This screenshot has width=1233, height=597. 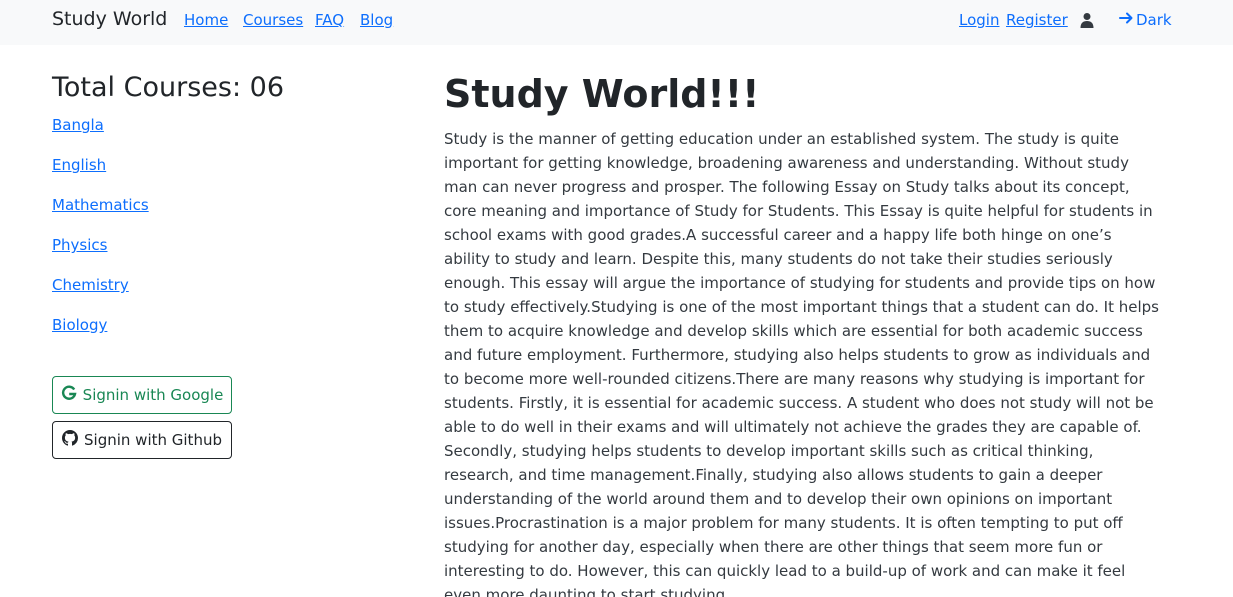 I want to click on github-icon, so click(x=70, y=440).